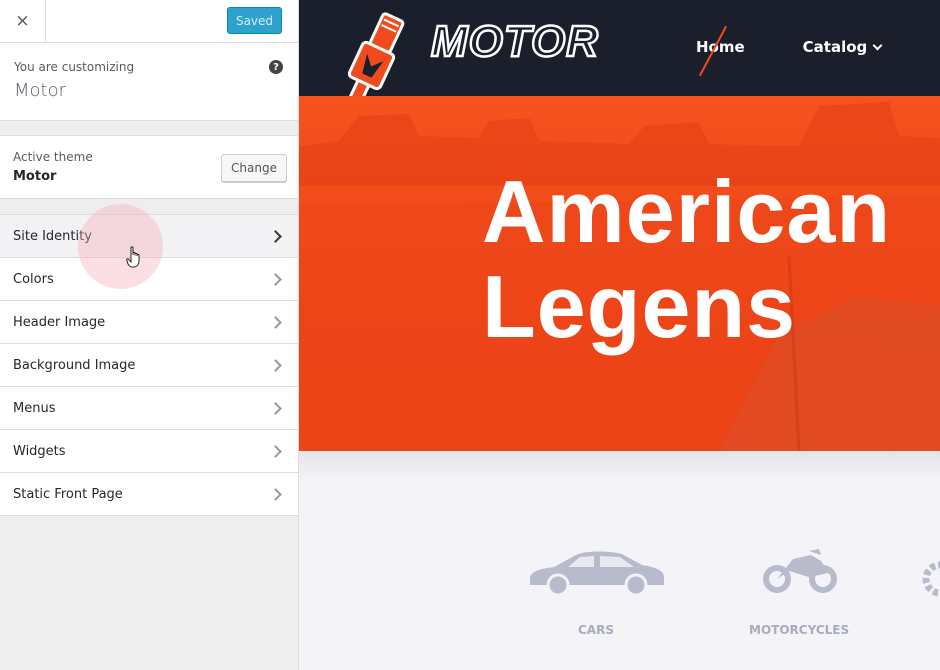 The height and width of the screenshot is (670, 940). I want to click on category-label: CARS, so click(596, 630).